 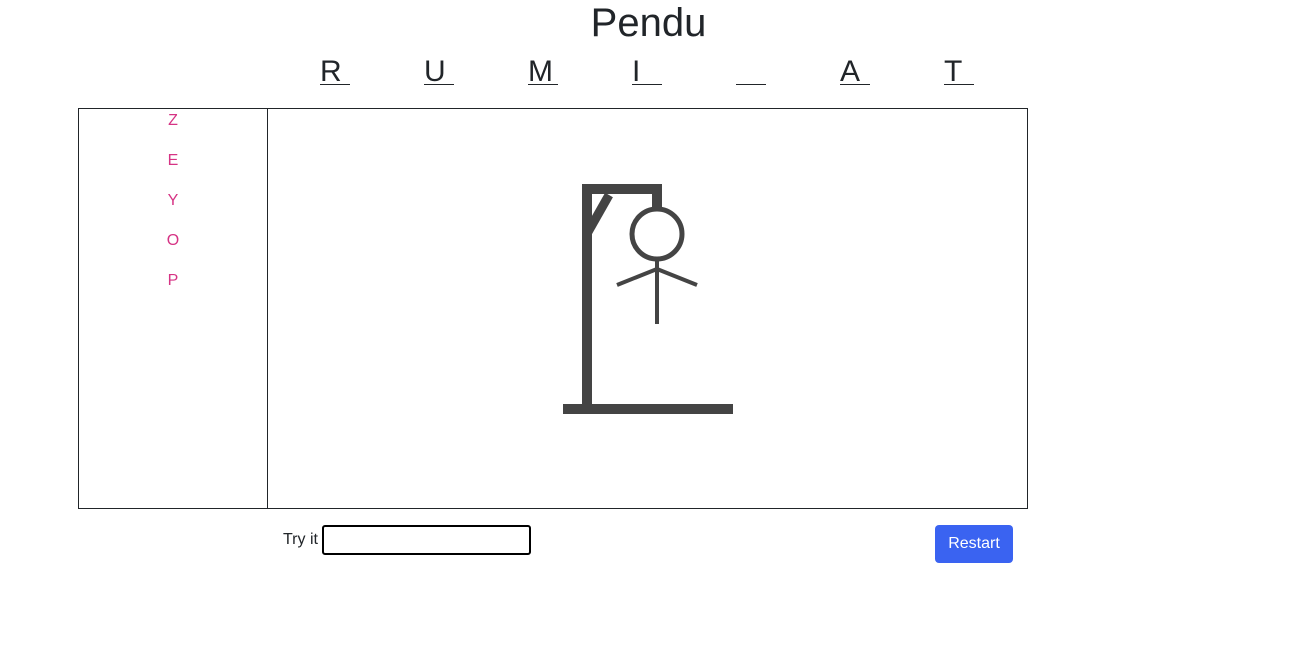 What do you see at coordinates (173, 308) in the screenshot?
I see `wrong-letters-panel: Z E Y O P` at bounding box center [173, 308].